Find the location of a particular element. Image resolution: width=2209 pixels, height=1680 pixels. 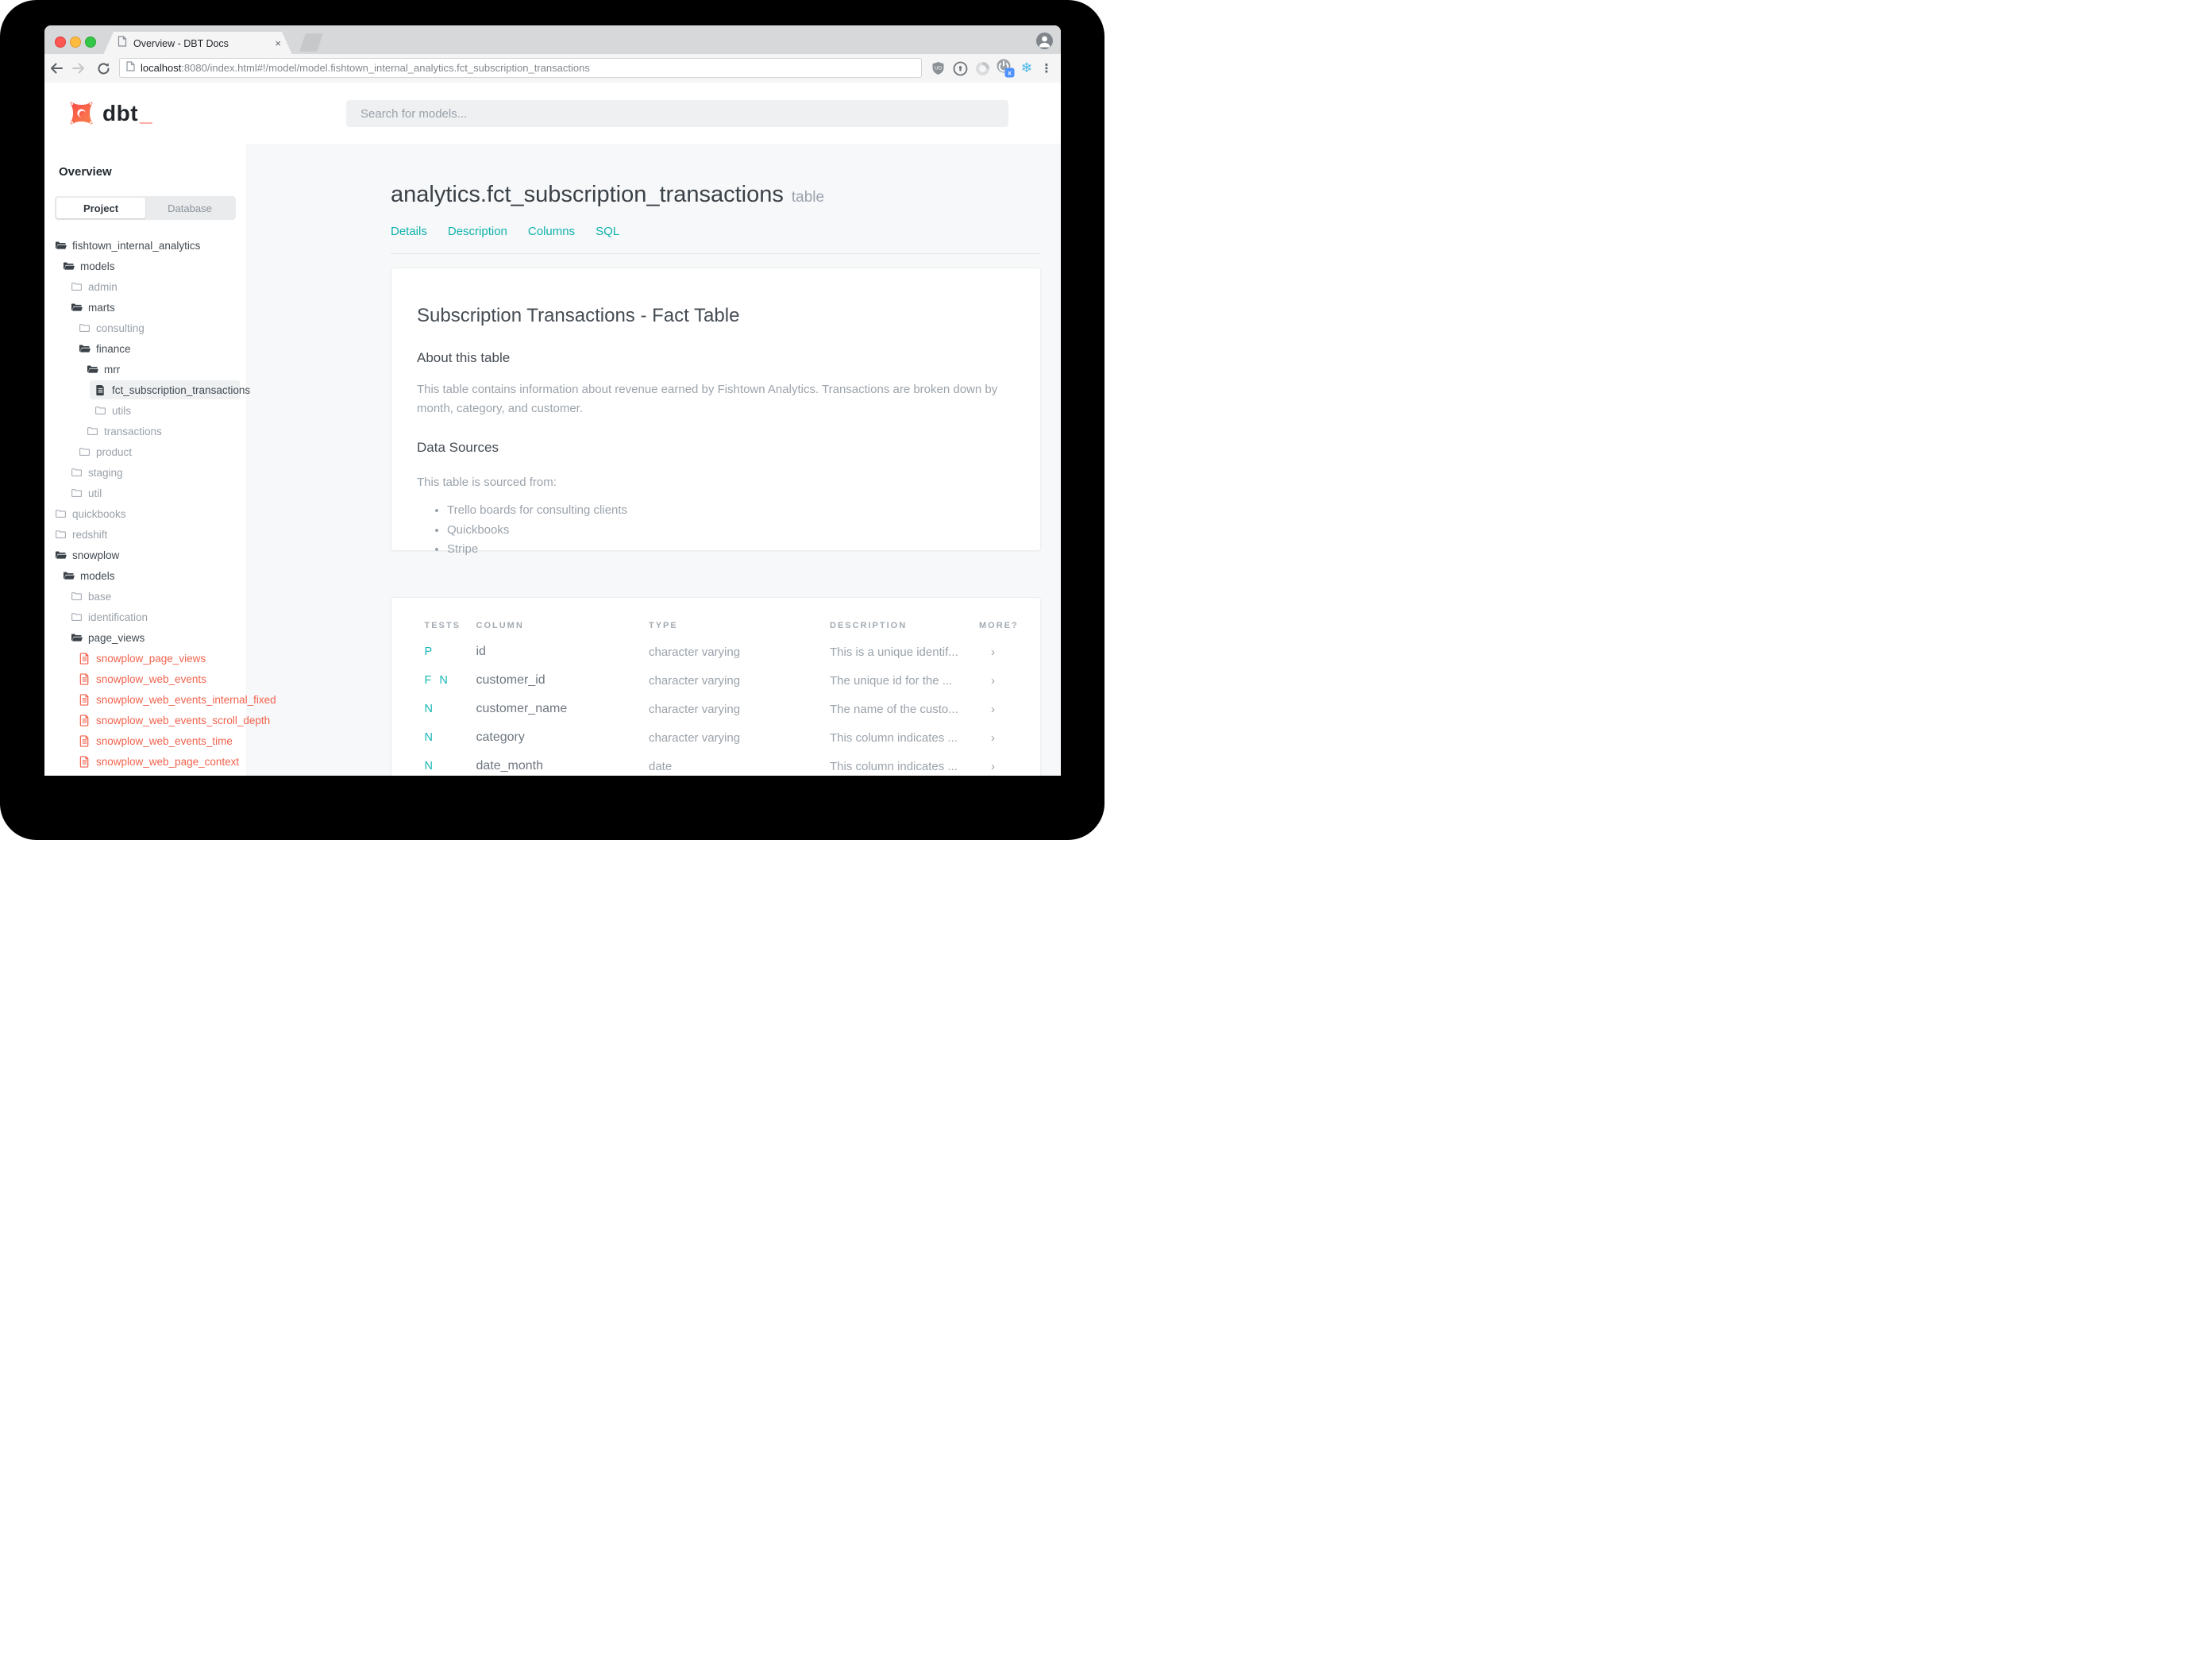

tree-item-page_views: page_views is located at coordinates (145, 637).